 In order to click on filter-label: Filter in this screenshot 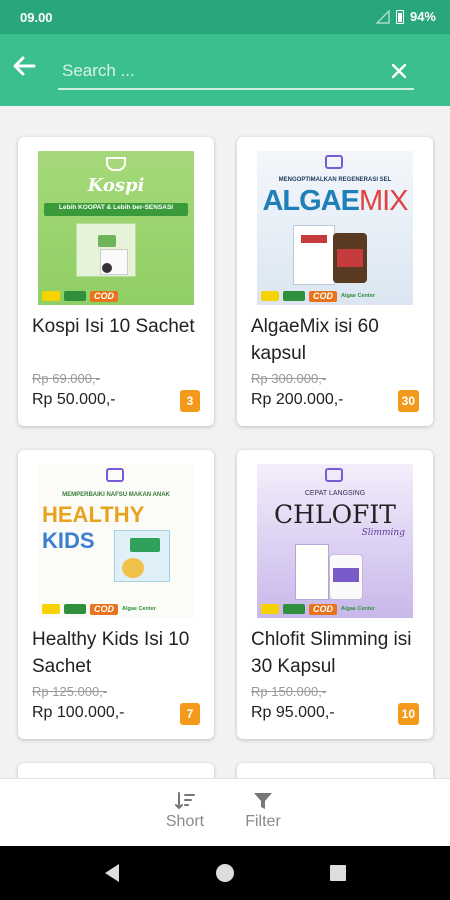, I will do `click(263, 821)`.